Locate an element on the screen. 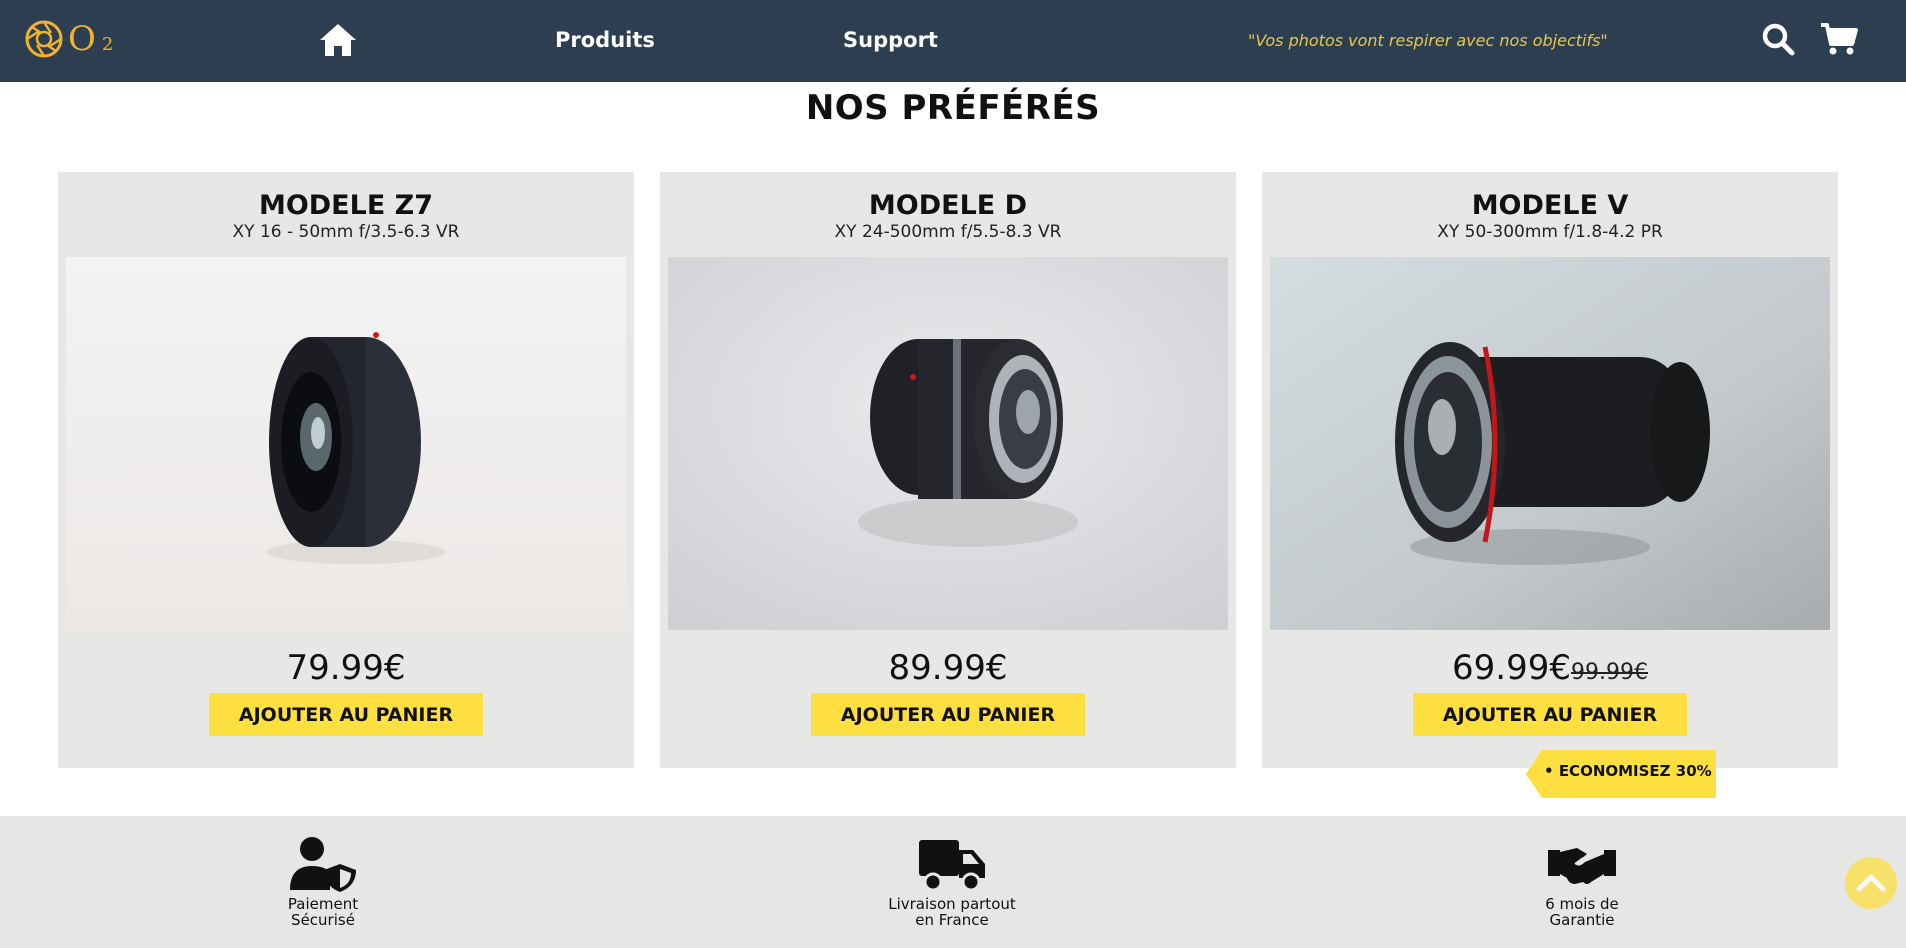 The width and height of the screenshot is (1906, 948). search-icon is located at coordinates (1778, 39).